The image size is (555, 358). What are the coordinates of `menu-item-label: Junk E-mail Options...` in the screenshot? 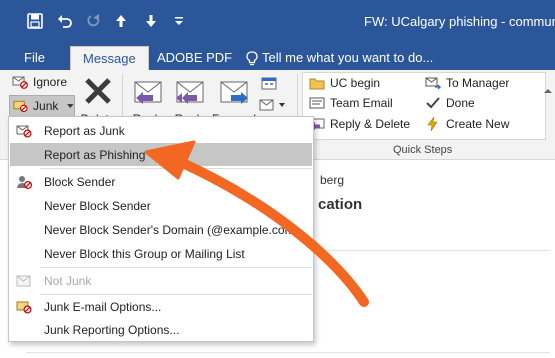 It's located at (103, 306).